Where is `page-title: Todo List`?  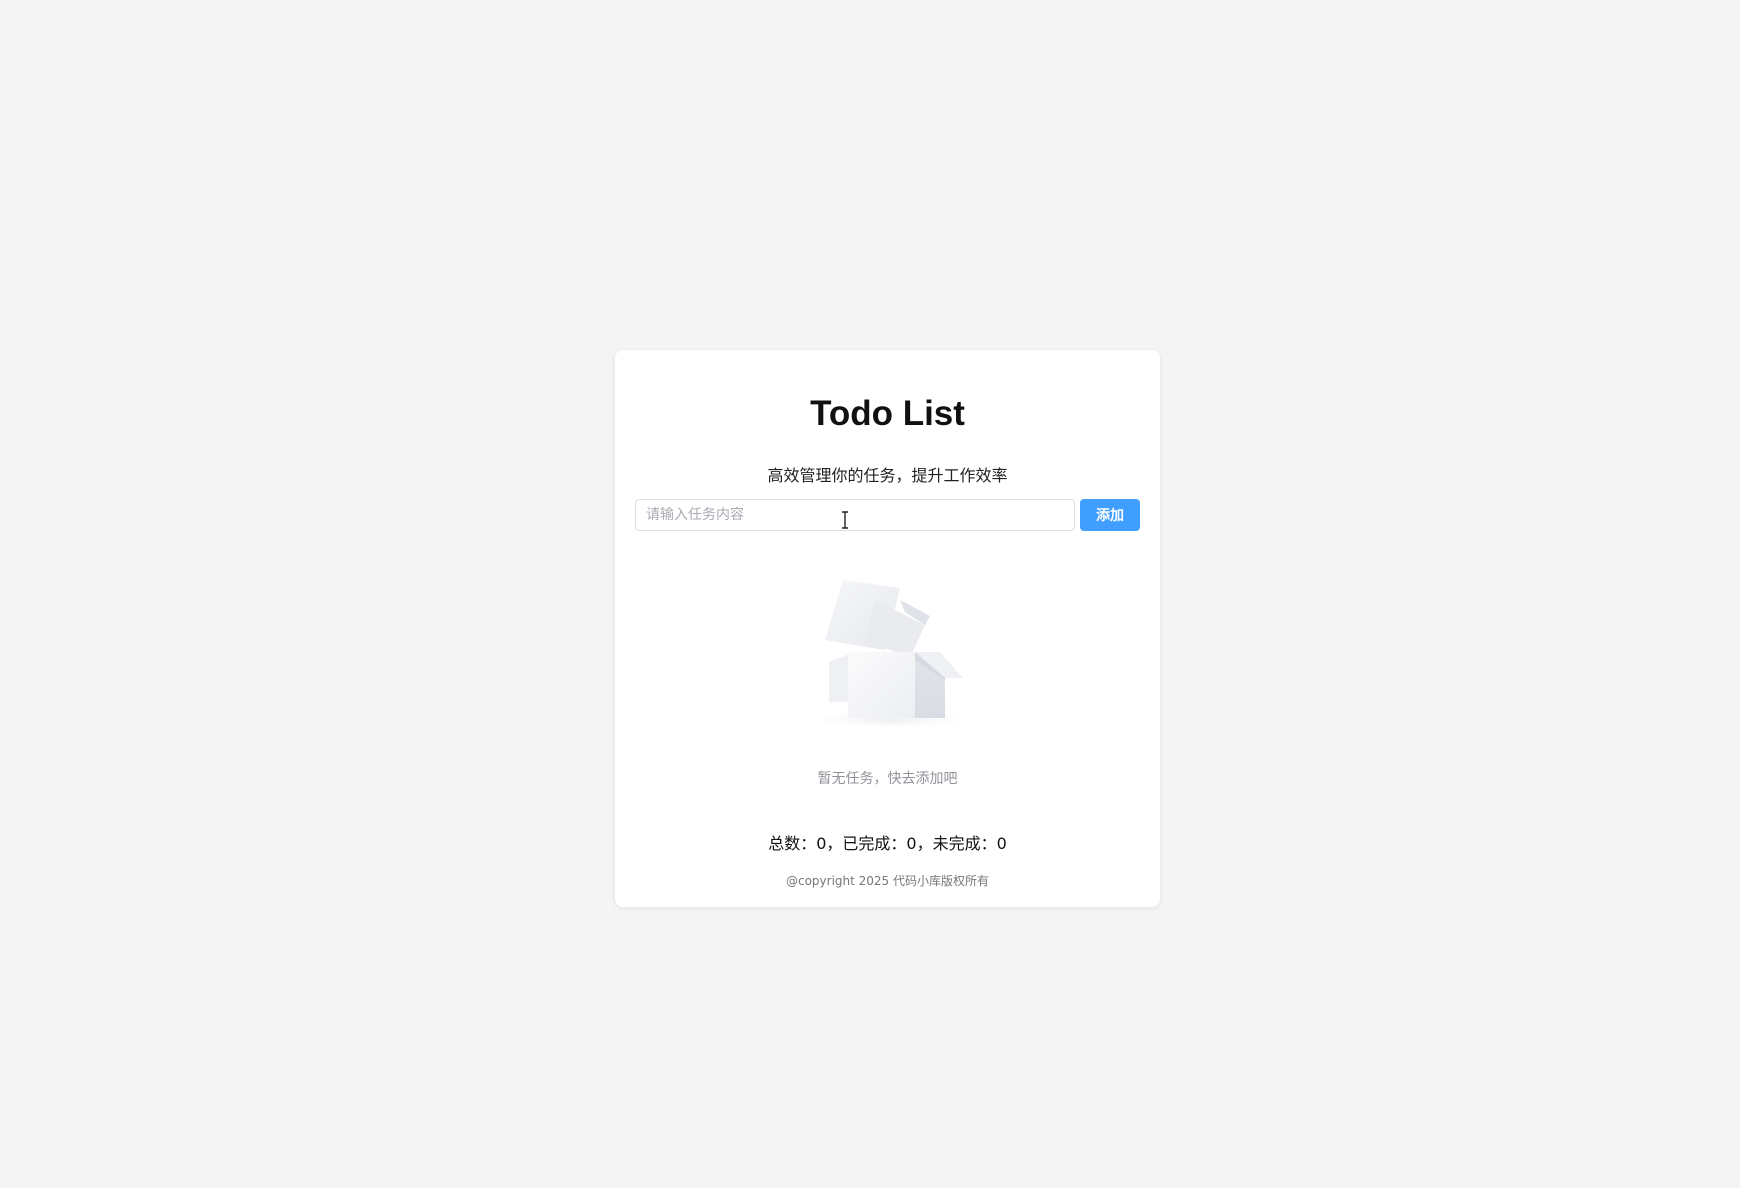
page-title: Todo List is located at coordinates (887, 413).